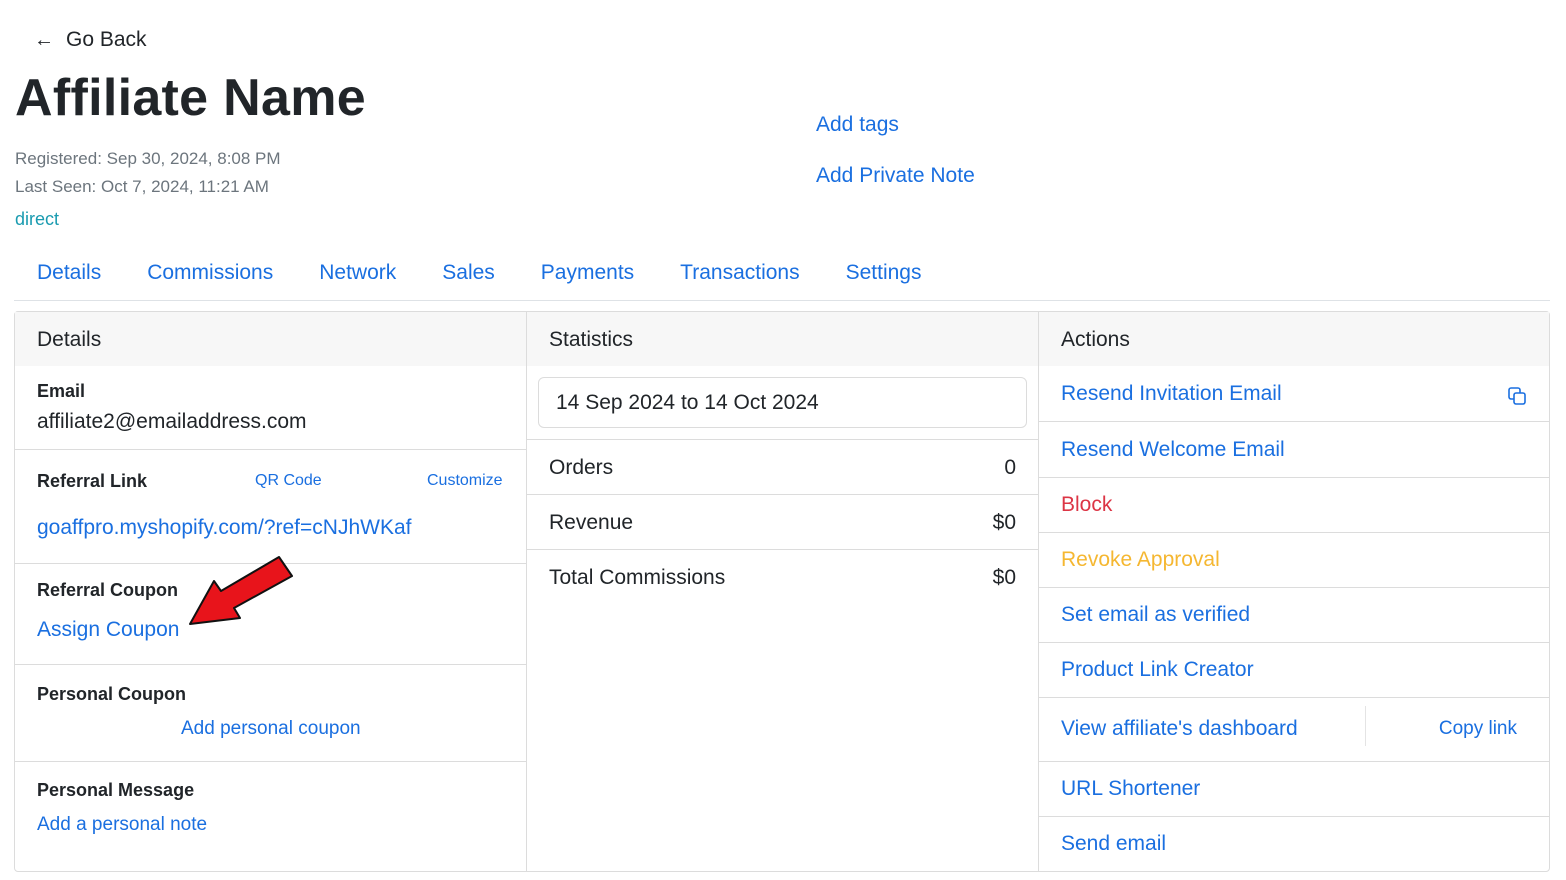  Describe the element at coordinates (1294, 450) in the screenshot. I see `resend-welcome-row: Resend Welcome Email` at that location.